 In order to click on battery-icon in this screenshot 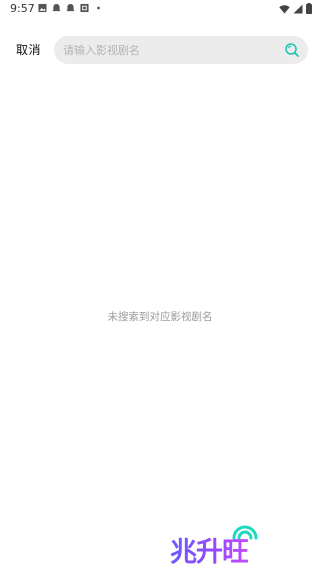, I will do `click(309, 8)`.